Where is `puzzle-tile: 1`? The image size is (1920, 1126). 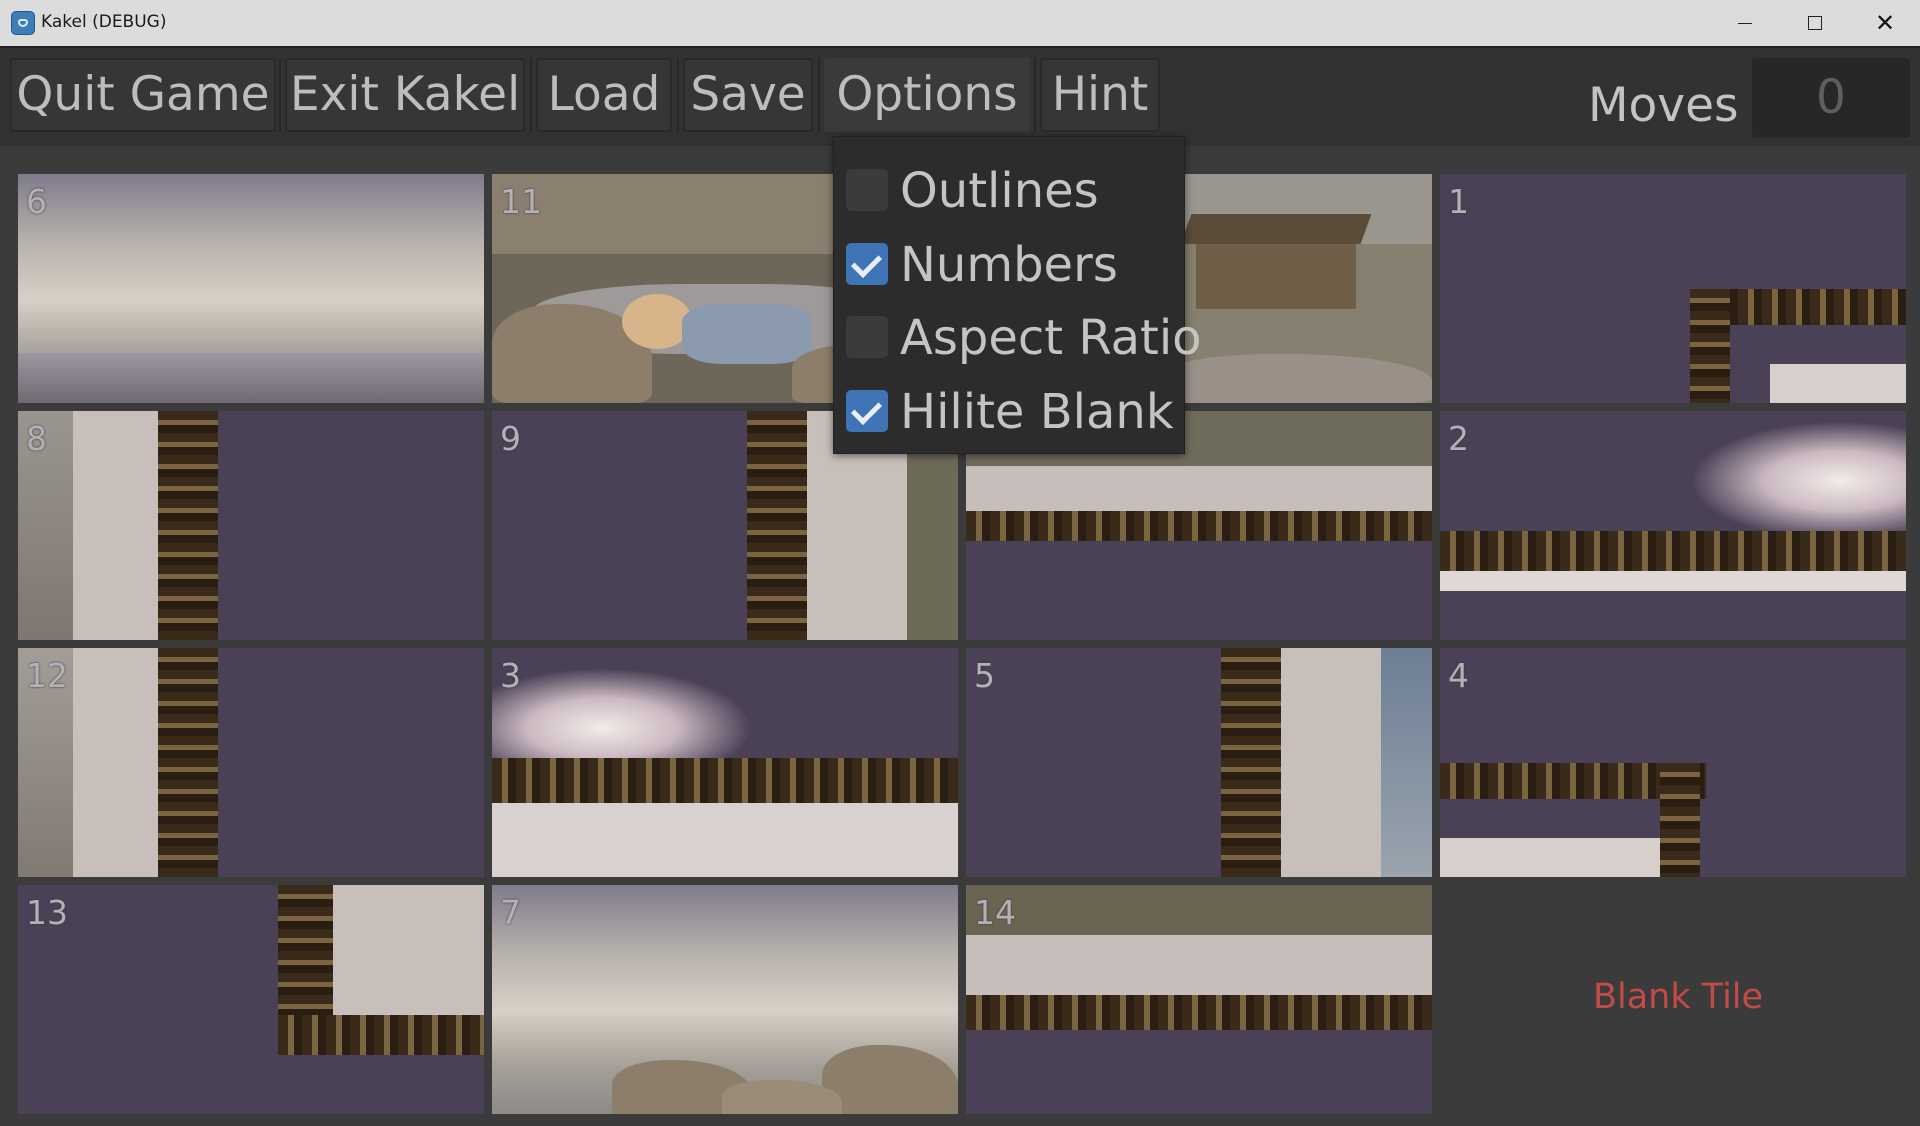 puzzle-tile: 1 is located at coordinates (1673, 288).